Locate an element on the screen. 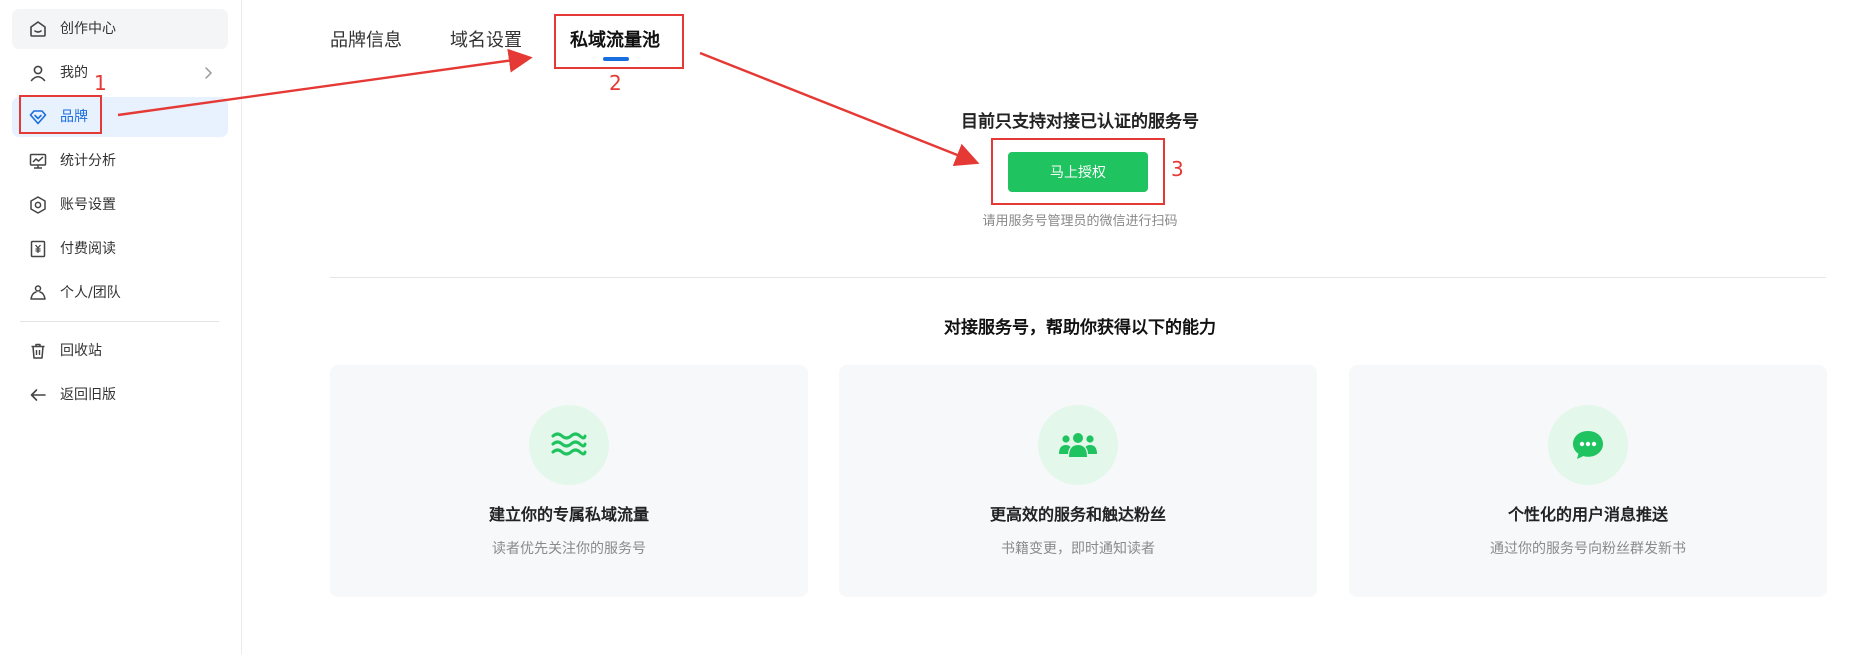 Image resolution: width=1851 pixels, height=654 pixels. annotation-arrows is located at coordinates (548, 107).